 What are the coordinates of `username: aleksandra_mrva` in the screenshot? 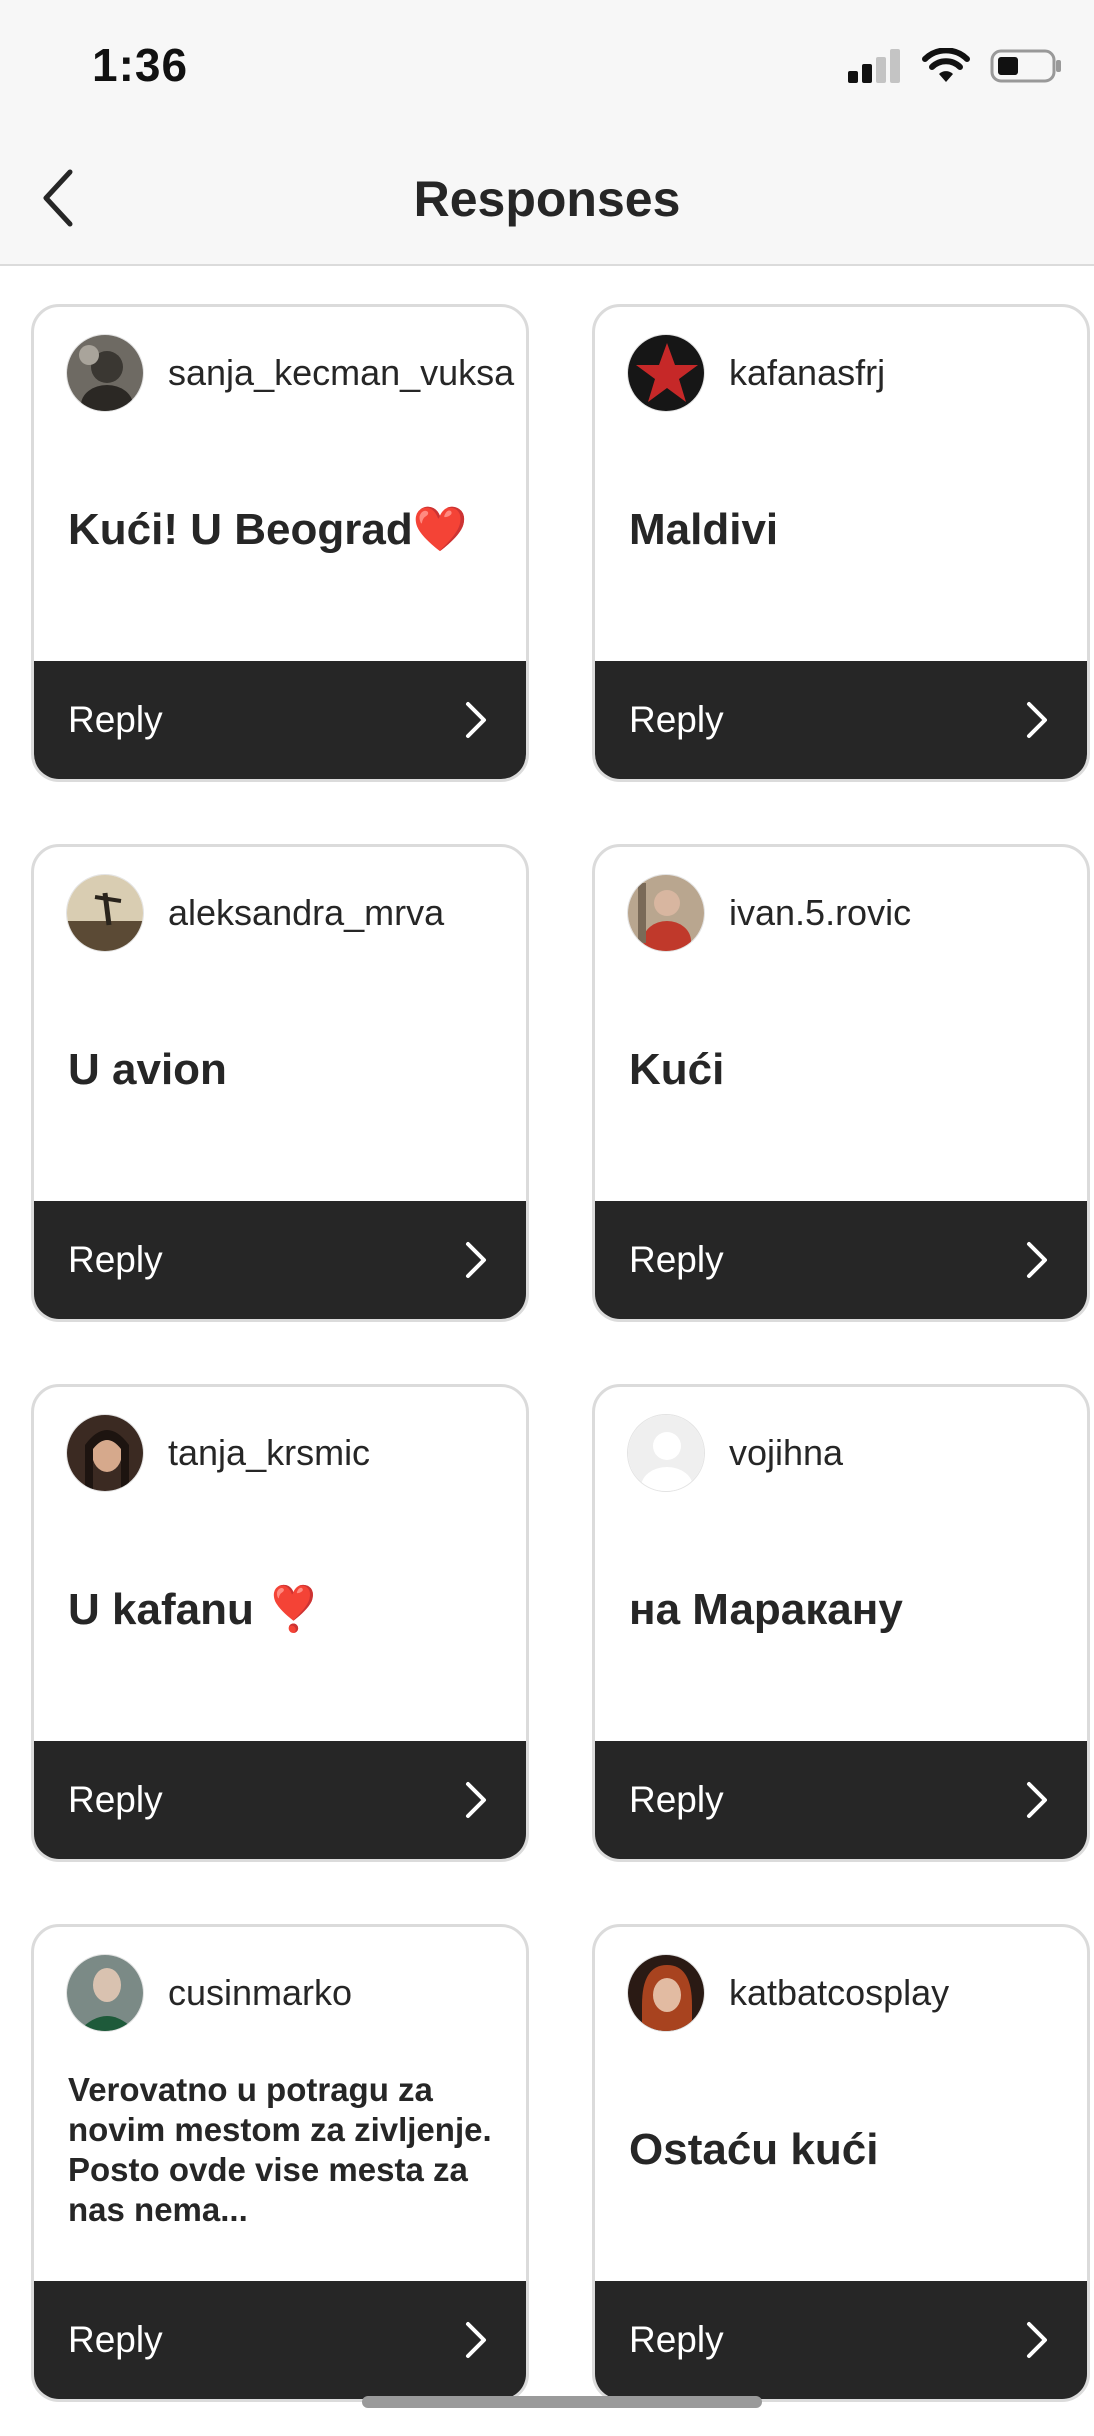 It's located at (306, 913).